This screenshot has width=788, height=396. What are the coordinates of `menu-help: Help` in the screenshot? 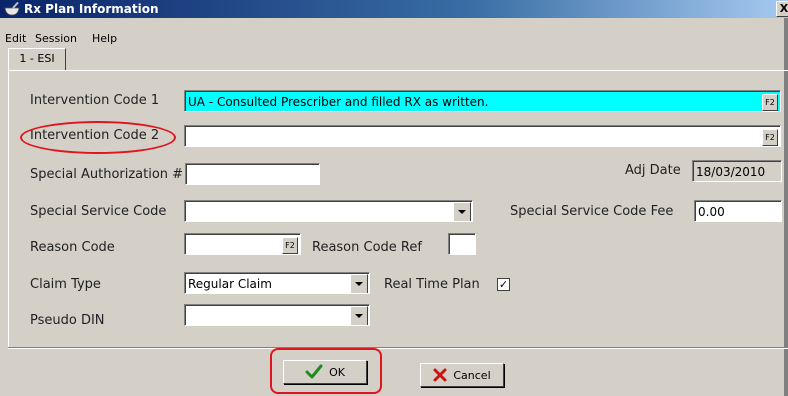 It's located at (104, 38).